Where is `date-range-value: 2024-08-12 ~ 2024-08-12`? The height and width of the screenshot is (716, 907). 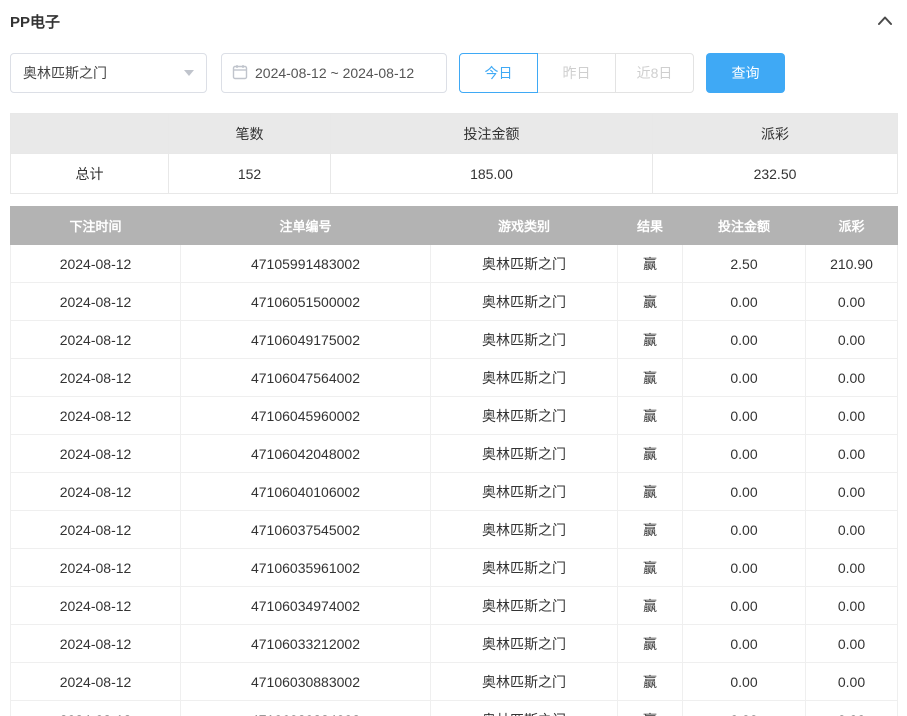 date-range-value: 2024-08-12 ~ 2024-08-12 is located at coordinates (335, 73).